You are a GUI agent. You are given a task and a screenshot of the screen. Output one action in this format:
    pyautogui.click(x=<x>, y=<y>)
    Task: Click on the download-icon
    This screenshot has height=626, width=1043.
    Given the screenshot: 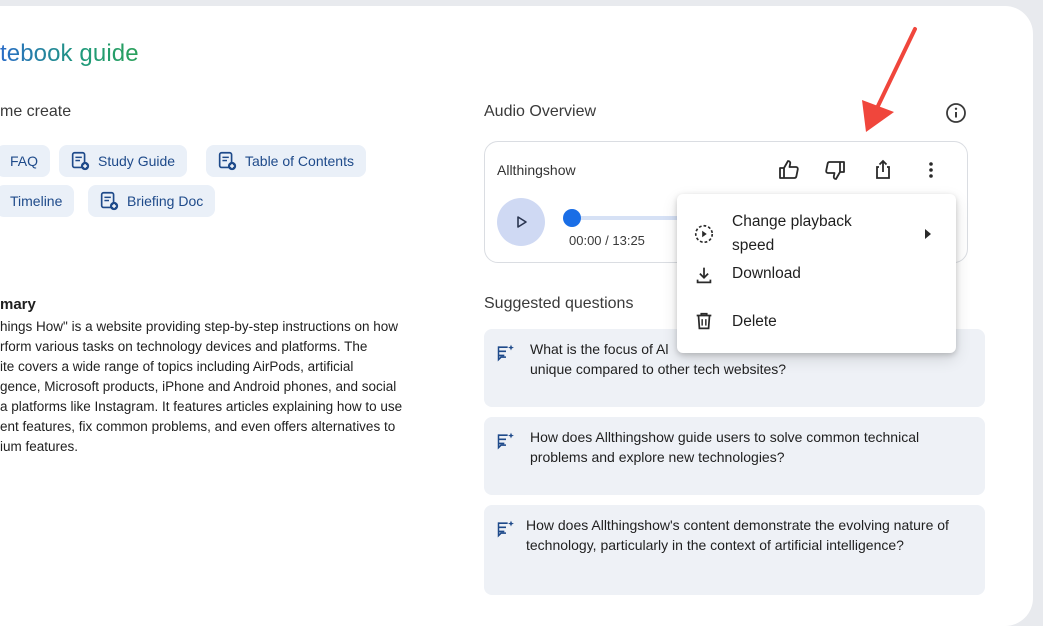 What is the action you would take?
    pyautogui.click(x=704, y=275)
    